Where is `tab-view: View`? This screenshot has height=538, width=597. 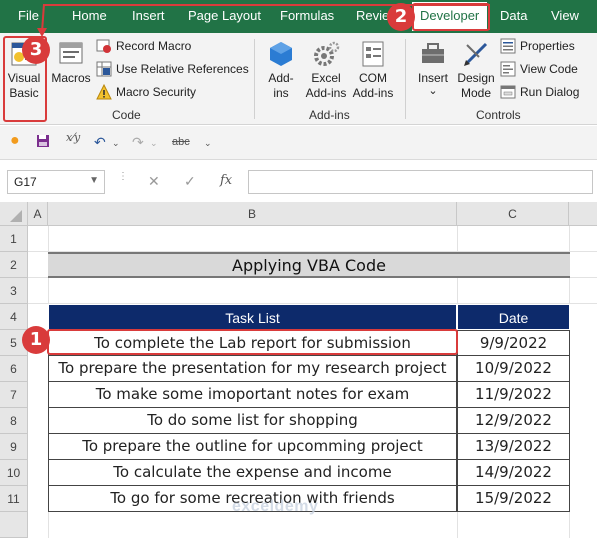
tab-view: View is located at coordinates (565, 17).